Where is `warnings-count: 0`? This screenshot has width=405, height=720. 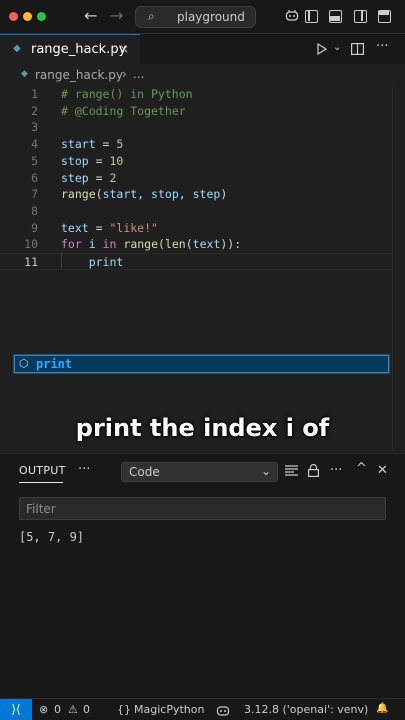
warnings-count: 0 is located at coordinates (86, 709).